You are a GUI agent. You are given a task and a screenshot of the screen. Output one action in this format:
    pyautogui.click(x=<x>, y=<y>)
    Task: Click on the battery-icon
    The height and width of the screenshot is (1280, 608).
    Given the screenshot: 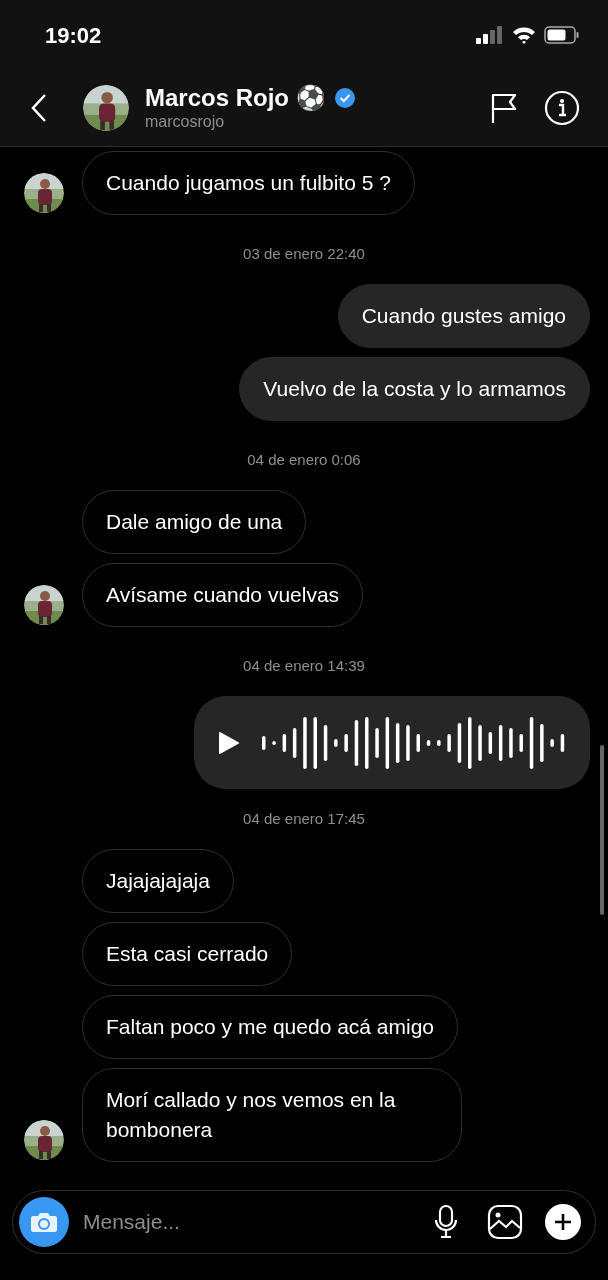 What is the action you would take?
    pyautogui.click(x=562, y=35)
    